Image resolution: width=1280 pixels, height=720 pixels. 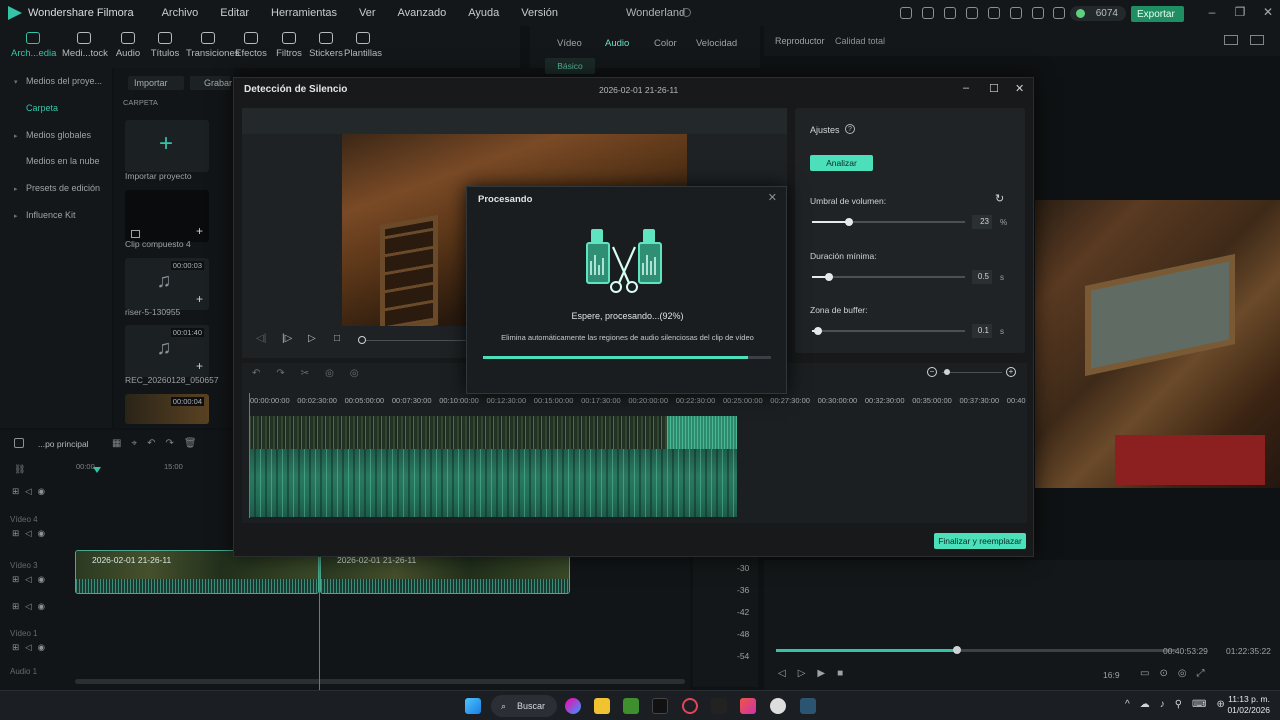 I want to click on aspect-ratio: 16:9, so click(x=1111, y=675).